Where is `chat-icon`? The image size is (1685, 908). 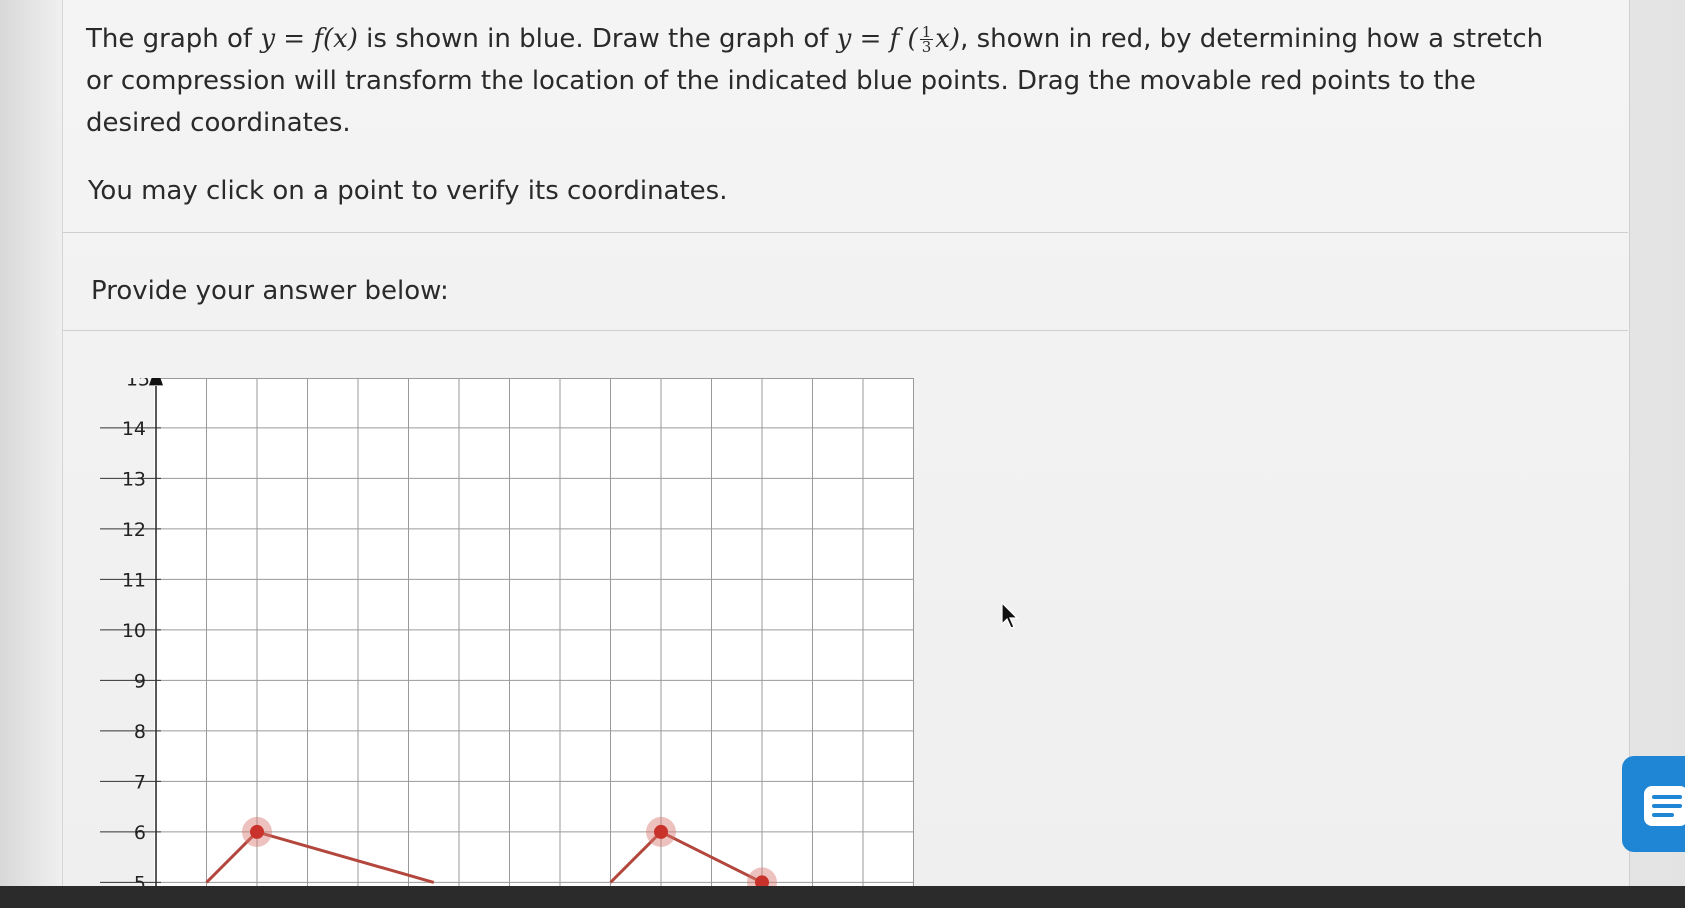
chat-icon is located at coordinates (1664, 806).